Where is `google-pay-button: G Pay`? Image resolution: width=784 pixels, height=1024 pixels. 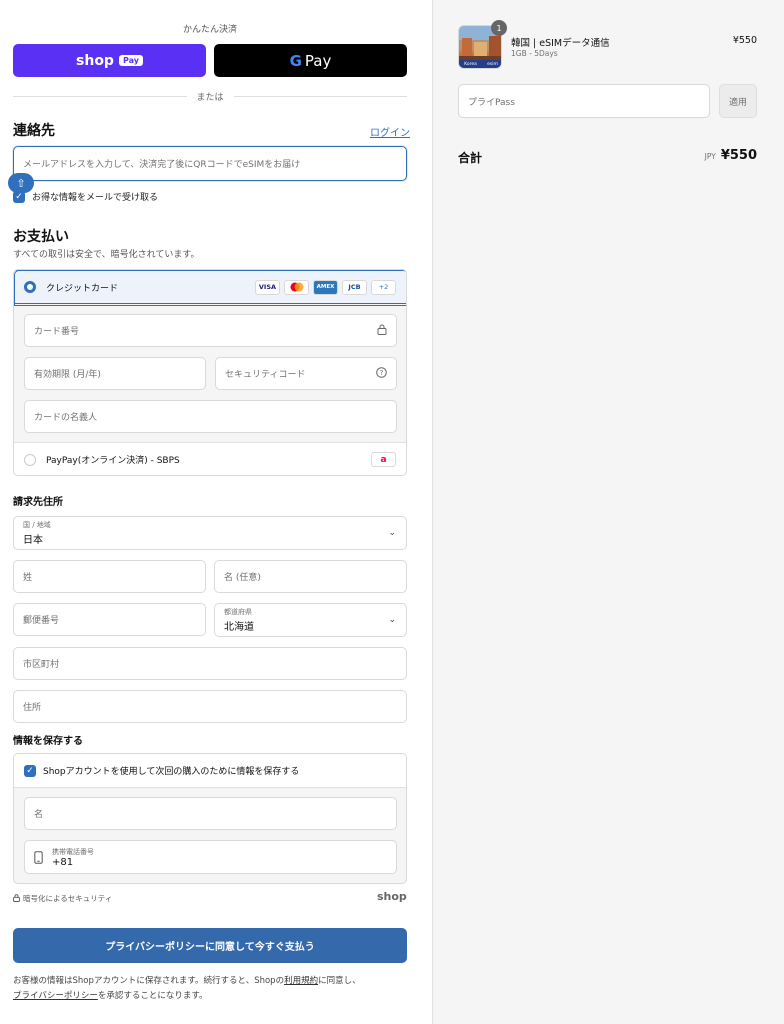 google-pay-button: G Pay is located at coordinates (310, 60).